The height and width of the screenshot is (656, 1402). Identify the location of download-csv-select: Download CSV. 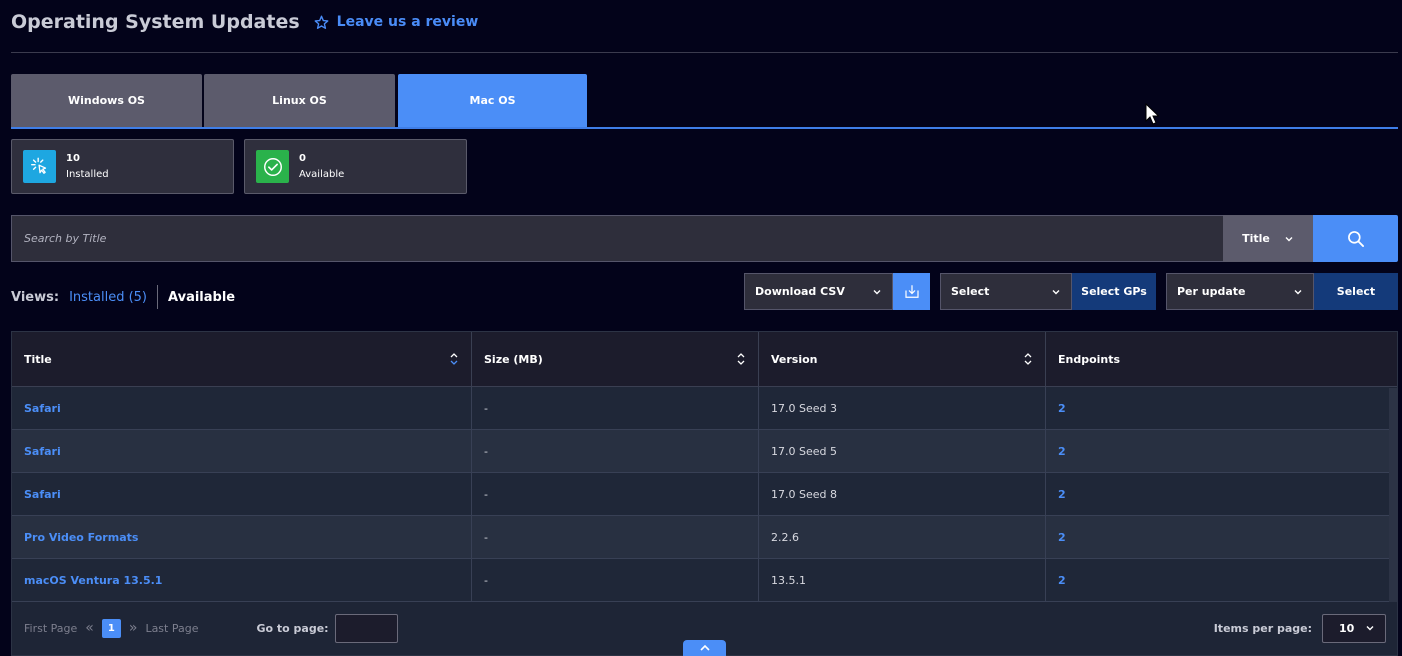
(818, 291).